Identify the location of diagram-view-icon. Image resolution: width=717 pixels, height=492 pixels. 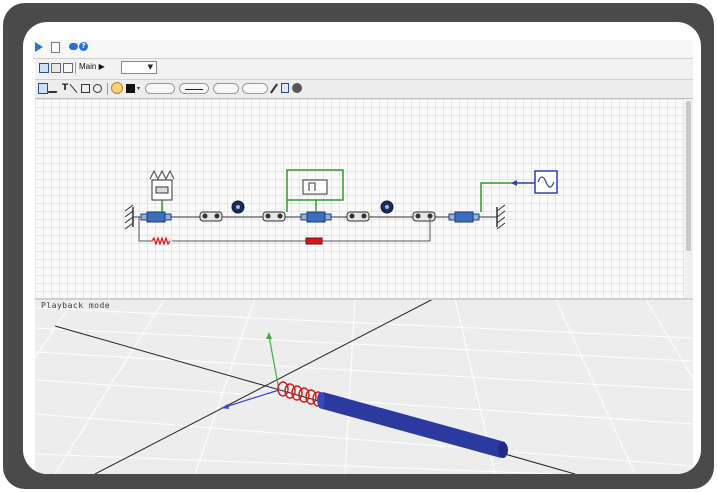
(56, 68).